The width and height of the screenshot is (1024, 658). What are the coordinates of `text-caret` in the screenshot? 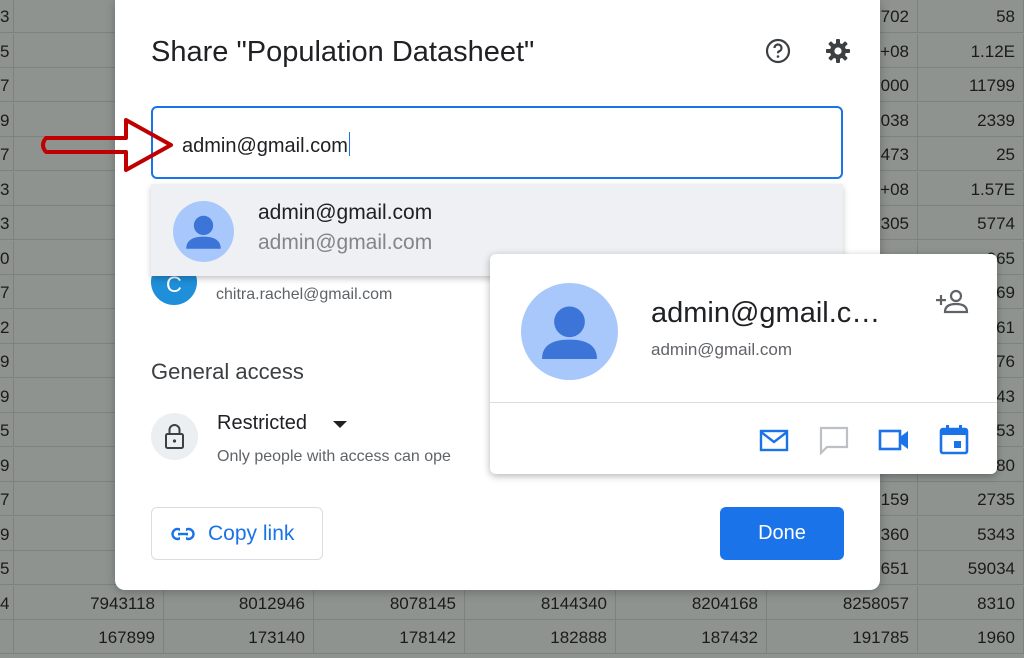 It's located at (349, 144).